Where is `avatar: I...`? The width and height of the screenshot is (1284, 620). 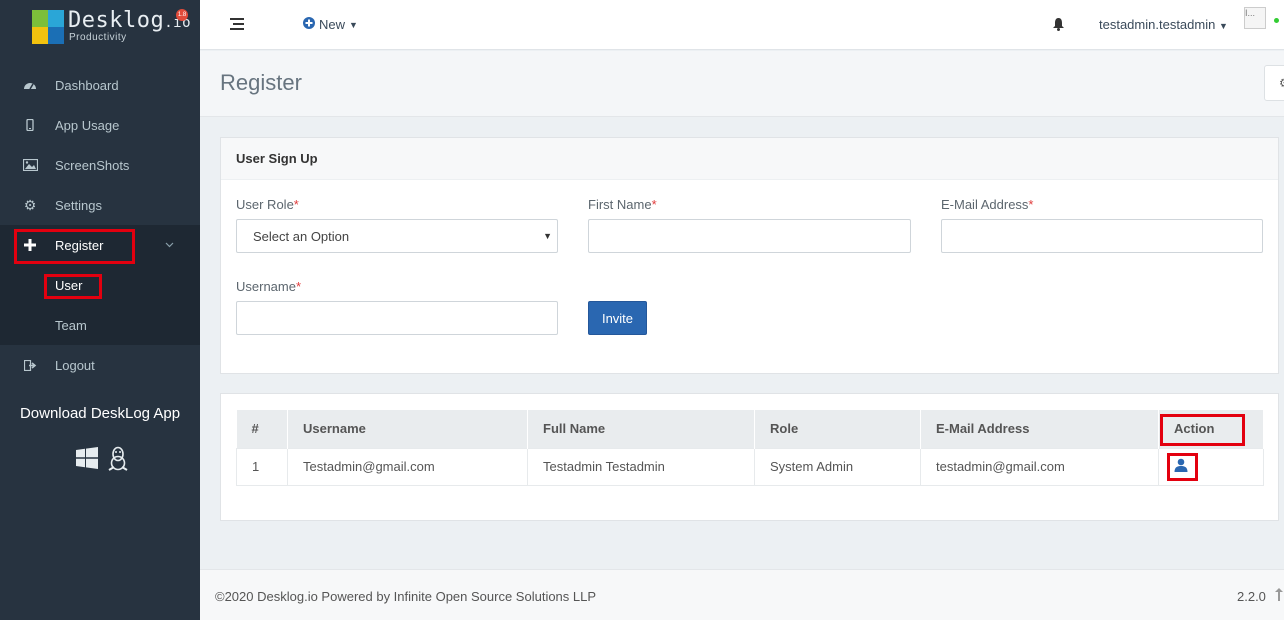 avatar: I... is located at coordinates (1255, 18).